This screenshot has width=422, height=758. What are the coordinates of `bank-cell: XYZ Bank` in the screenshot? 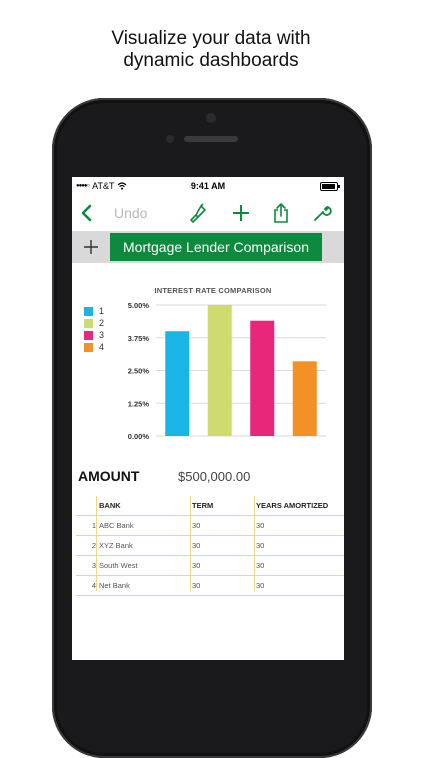 It's located at (116, 545).